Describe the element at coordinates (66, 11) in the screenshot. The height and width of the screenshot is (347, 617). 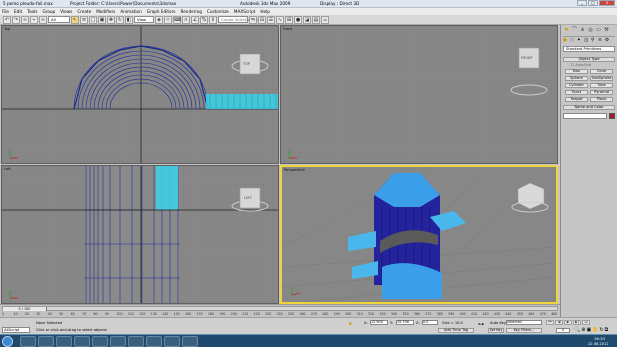
I see `menu-views: Views` at that location.